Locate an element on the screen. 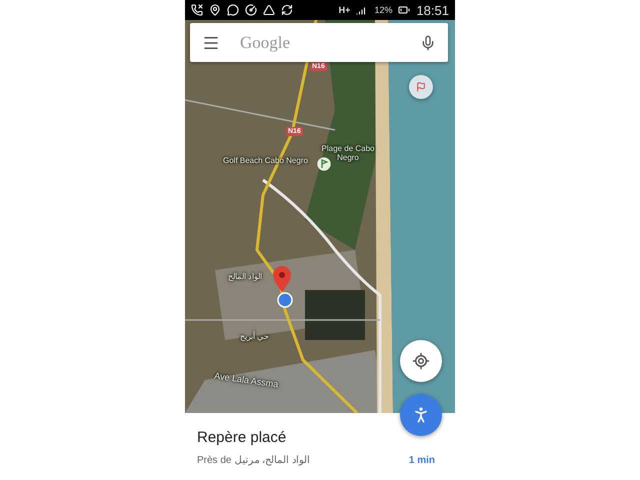 The image size is (640, 480). triangle-icon is located at coordinates (269, 10).